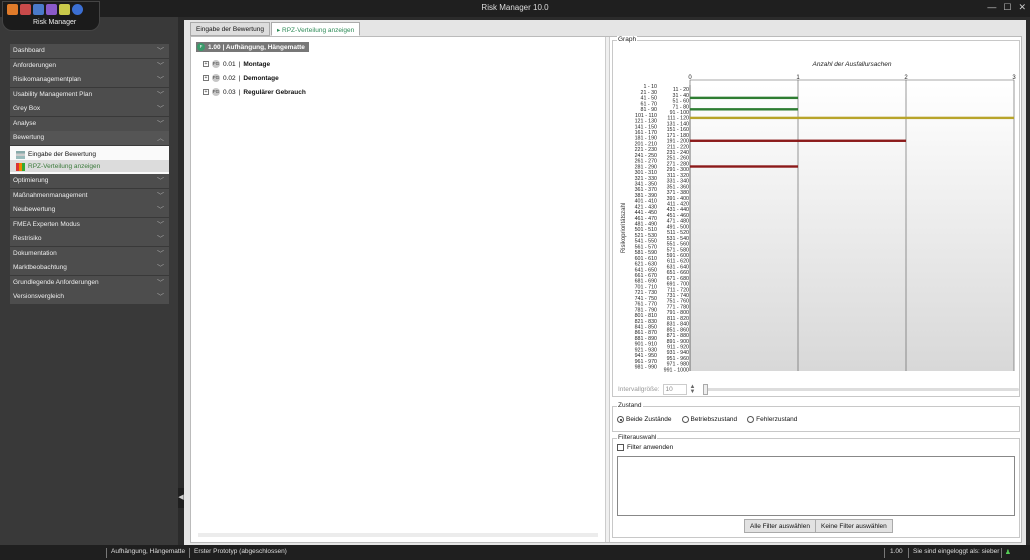 This screenshot has width=1030, height=560. Describe the element at coordinates (35, 253) in the screenshot. I see `sidebar-item-label: Dokumentation` at that location.